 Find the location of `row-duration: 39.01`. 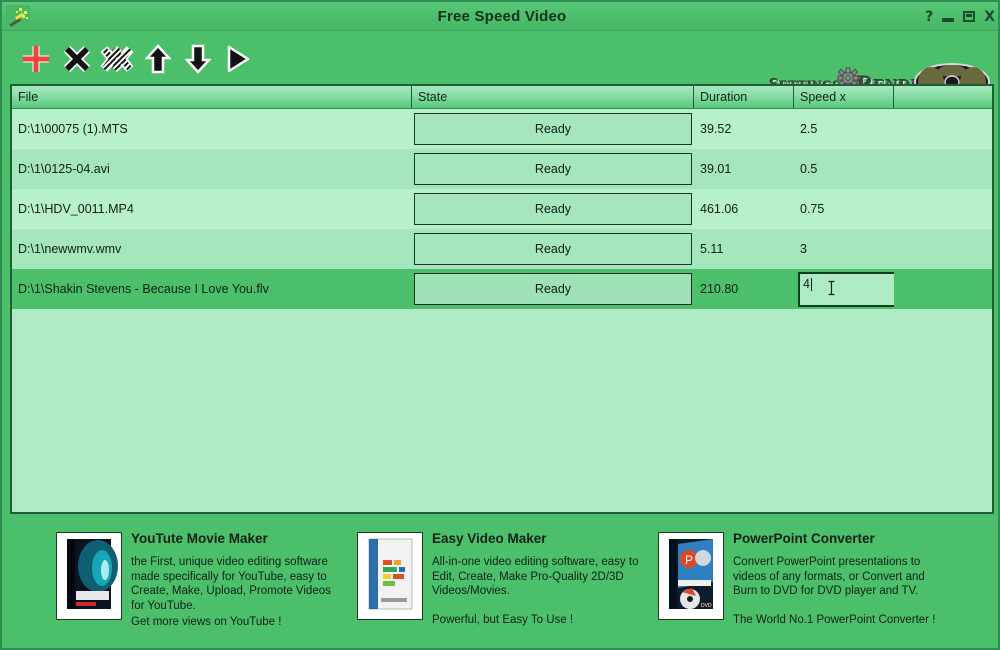

row-duration: 39.01 is located at coordinates (716, 169).